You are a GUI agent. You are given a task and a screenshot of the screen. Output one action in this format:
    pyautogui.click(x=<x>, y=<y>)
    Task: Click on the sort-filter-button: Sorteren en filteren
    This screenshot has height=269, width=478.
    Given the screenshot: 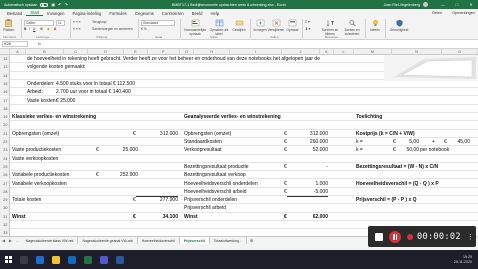 What is the action you would take?
    pyautogui.click(x=330, y=27)
    